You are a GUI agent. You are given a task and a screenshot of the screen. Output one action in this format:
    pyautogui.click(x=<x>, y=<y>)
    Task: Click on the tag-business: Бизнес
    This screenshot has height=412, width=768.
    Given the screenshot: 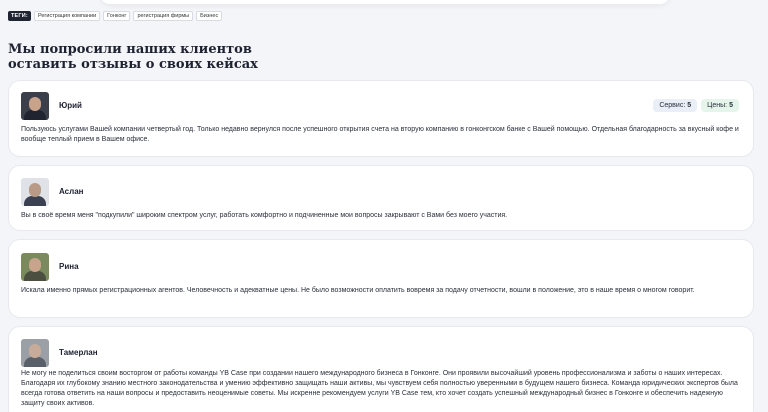 What is the action you would take?
    pyautogui.click(x=209, y=16)
    